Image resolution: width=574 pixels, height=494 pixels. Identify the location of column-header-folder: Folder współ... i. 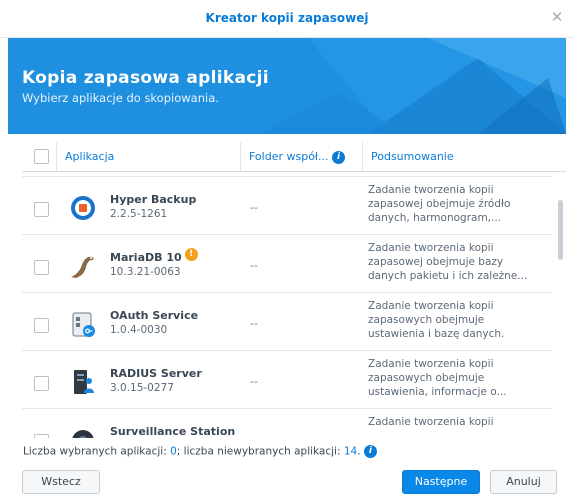
(300, 157).